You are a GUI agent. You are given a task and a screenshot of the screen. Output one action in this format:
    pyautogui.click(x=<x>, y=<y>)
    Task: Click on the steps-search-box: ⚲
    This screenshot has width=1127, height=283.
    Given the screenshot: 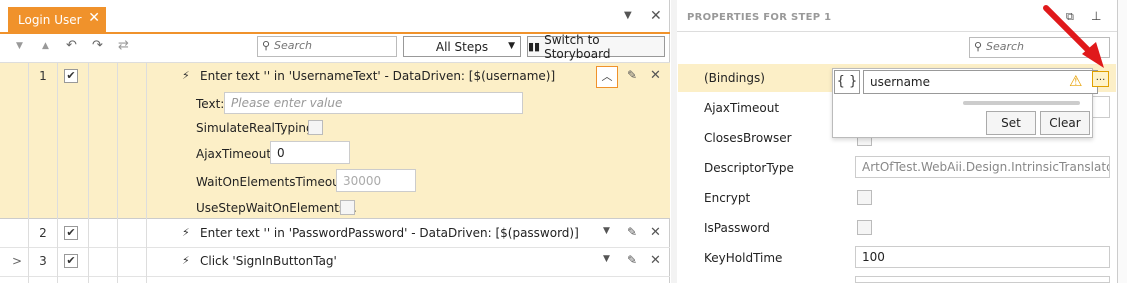 What is the action you would take?
    pyautogui.click(x=327, y=46)
    